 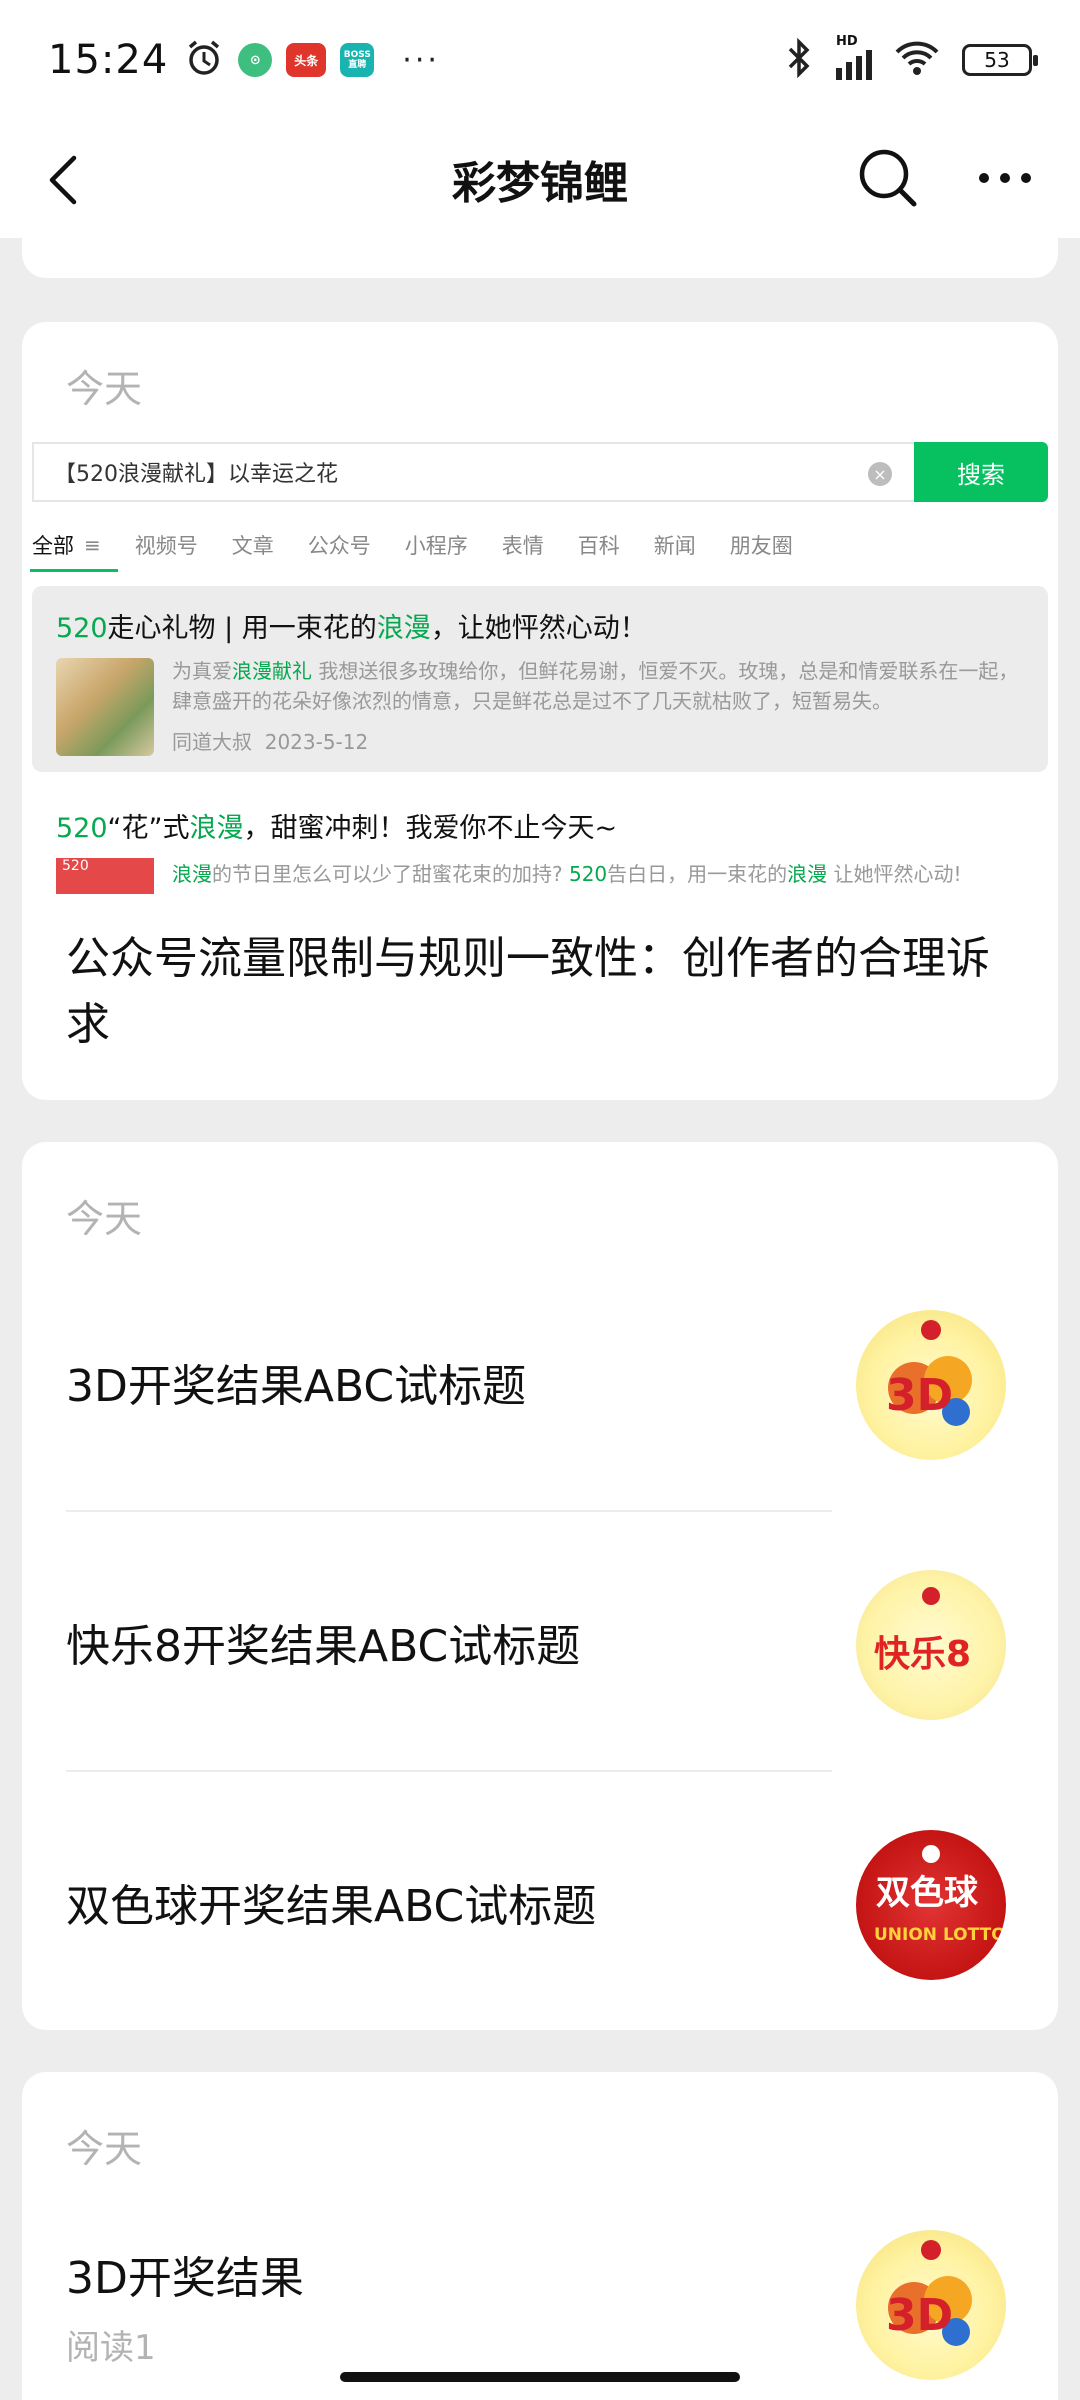 I want to click on cover-result-title: 520“花”式浪漫，甜蜜冲刺！我爱你不止今天~, so click(x=337, y=828).